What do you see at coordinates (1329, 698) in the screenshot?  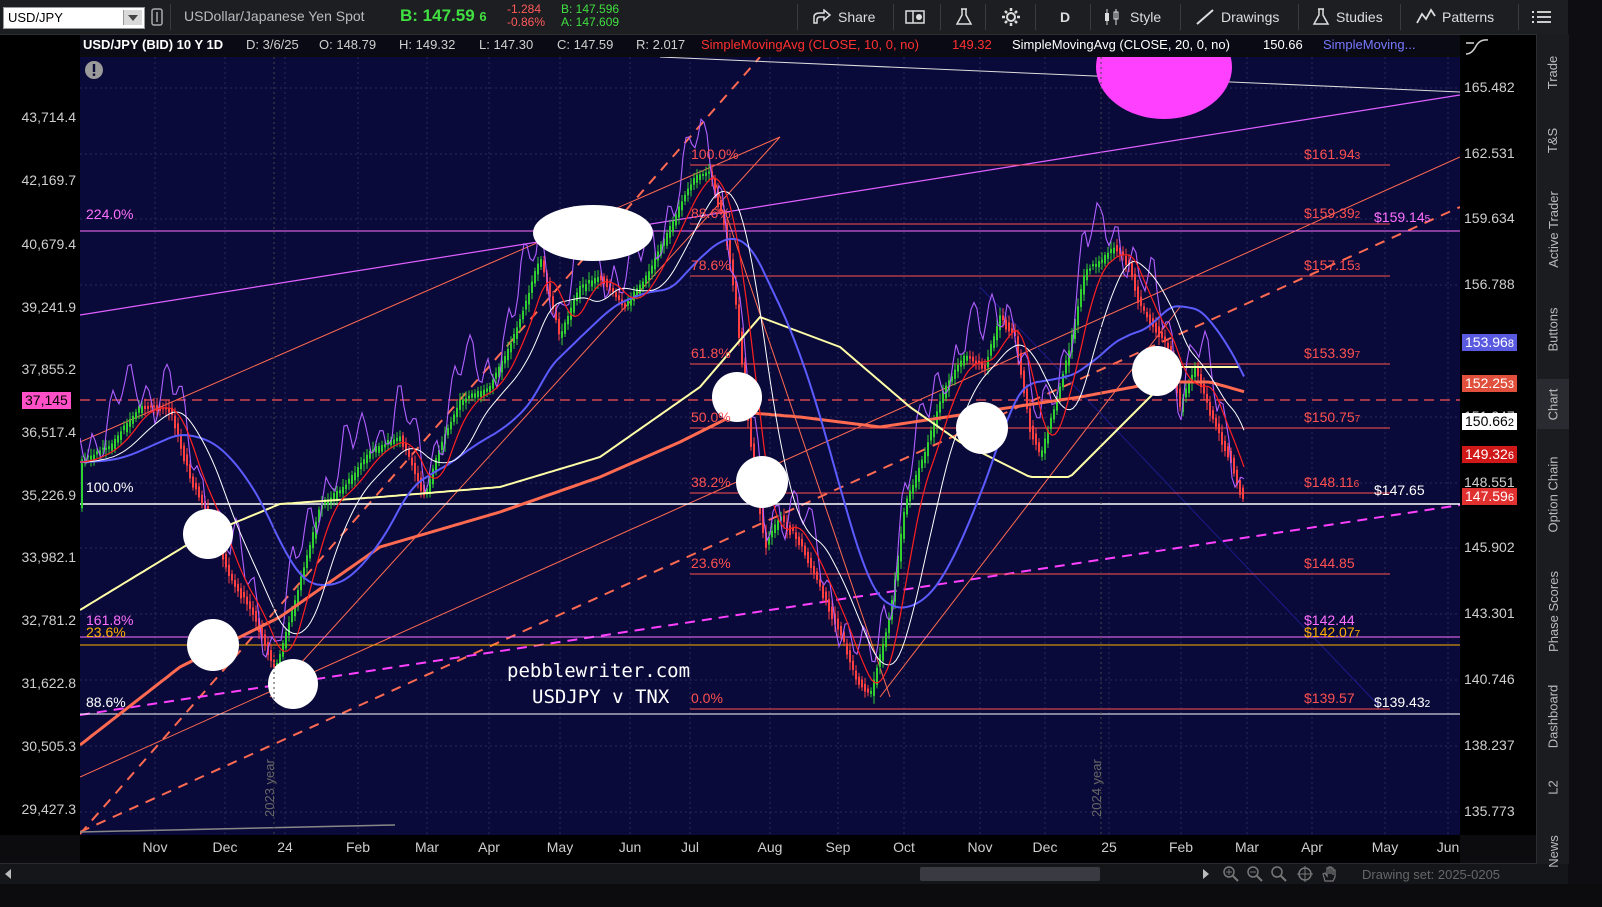 I see `fib-price-label: $139.57` at bounding box center [1329, 698].